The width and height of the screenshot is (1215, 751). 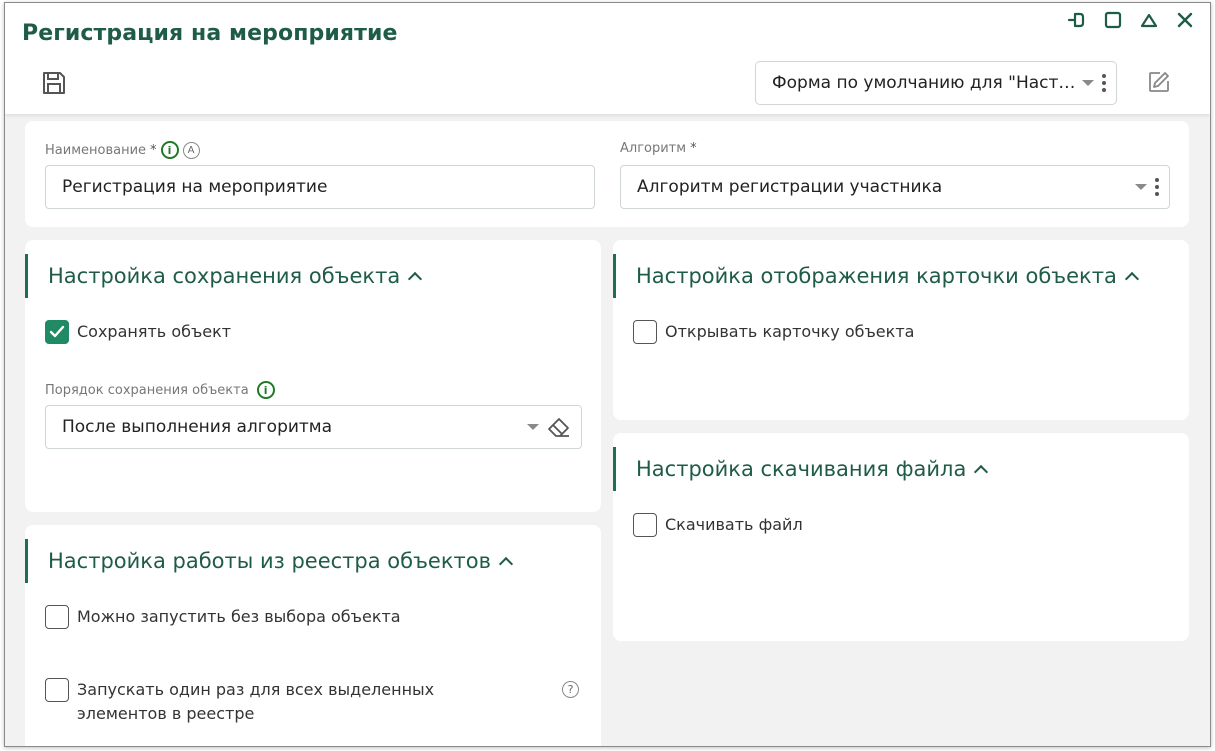 I want to click on minimize-icon, so click(x=1149, y=20).